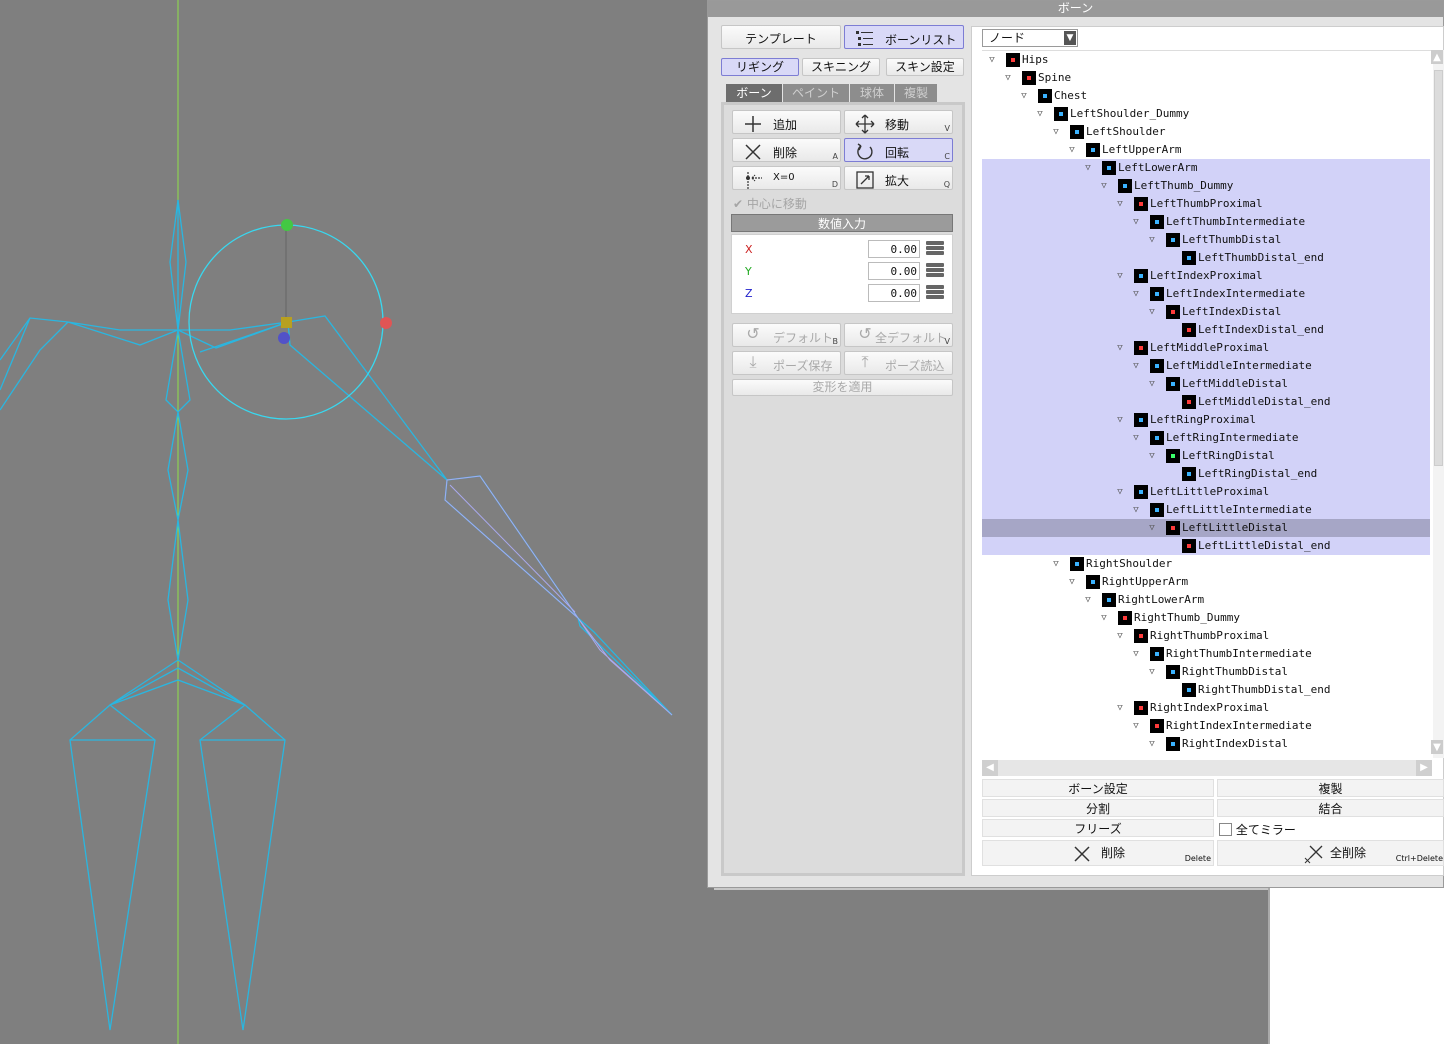  I want to click on tree-row: ▽ LeftThumbDistal, so click(1206, 240).